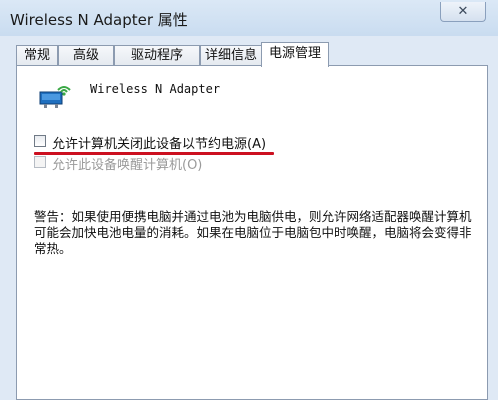 The image size is (498, 400). I want to click on tab-advanced: 高级, so click(86, 55).